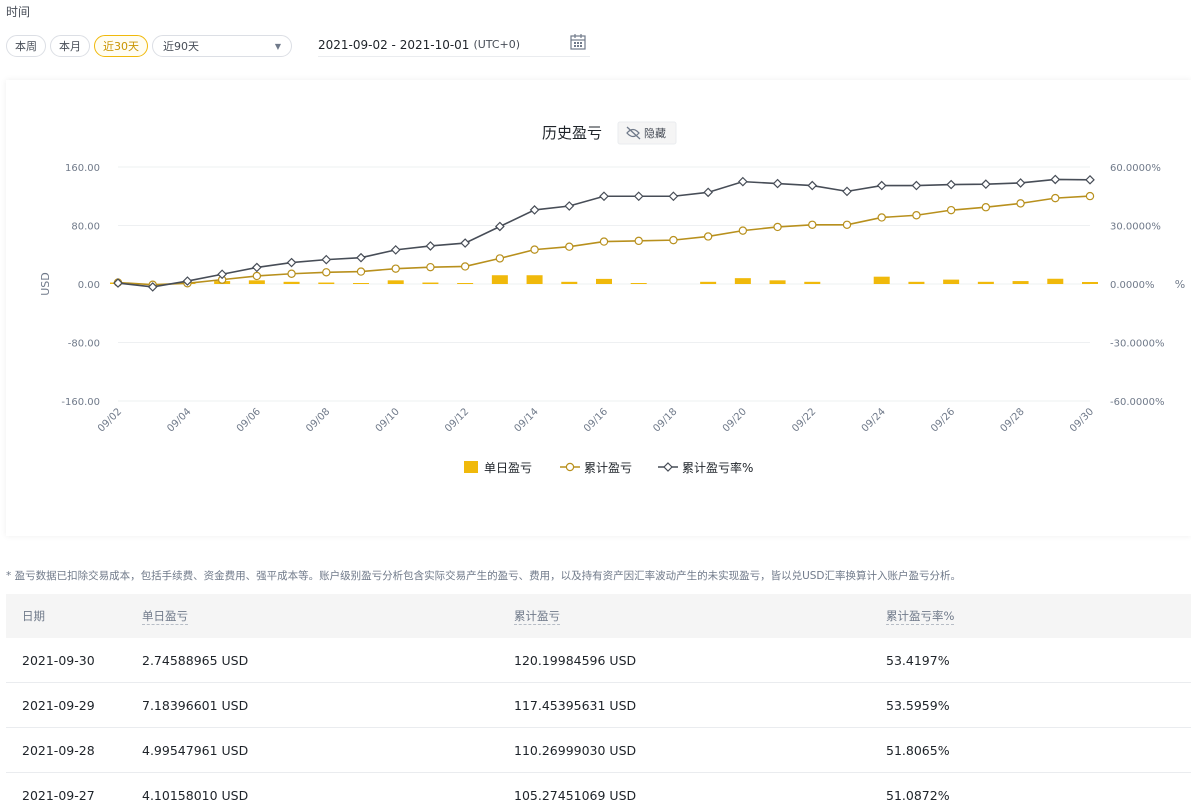  I want to click on cell-daily-pnl: 4.99547961 USD, so click(195, 750).